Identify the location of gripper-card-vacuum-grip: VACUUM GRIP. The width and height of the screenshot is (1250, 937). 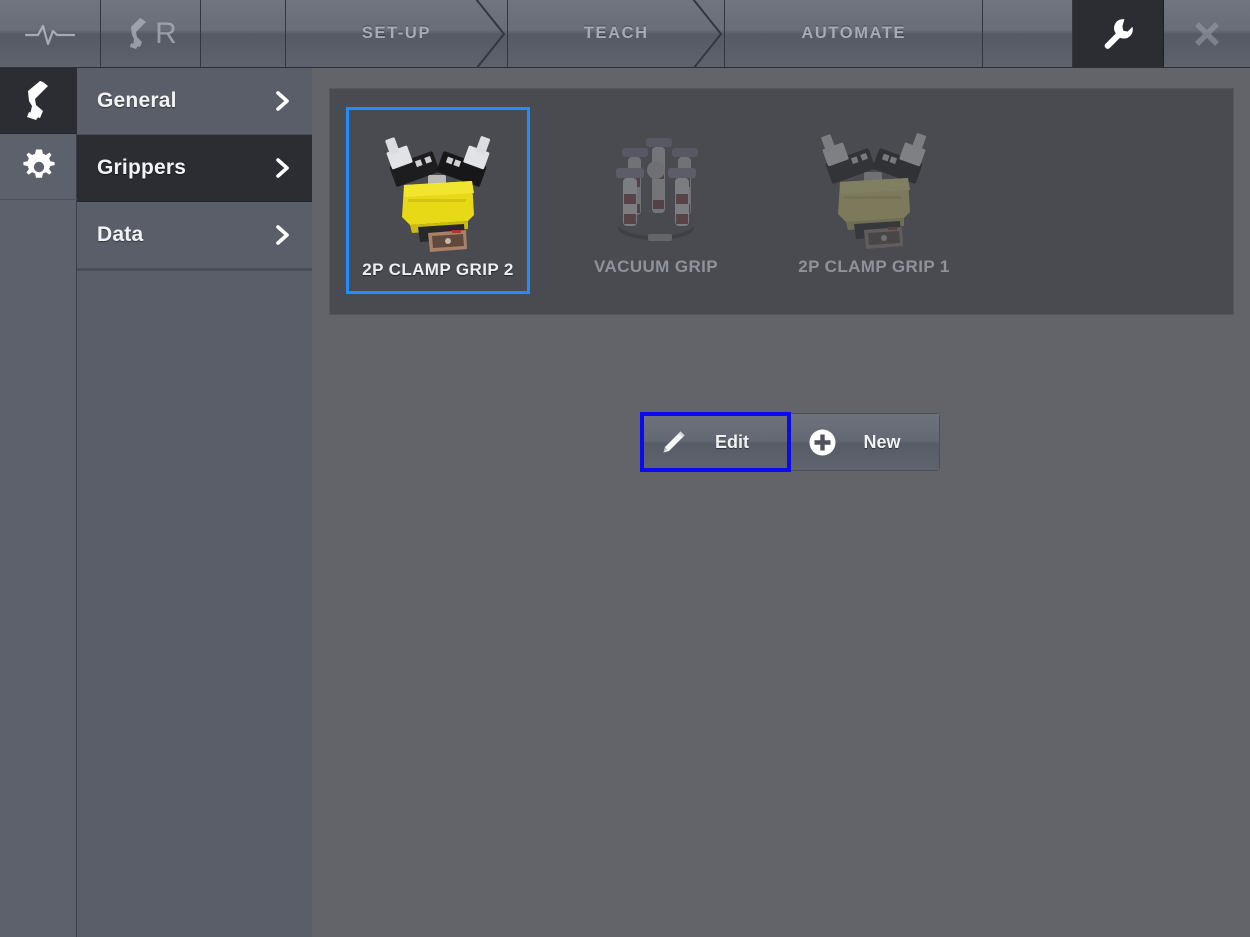
(656, 200).